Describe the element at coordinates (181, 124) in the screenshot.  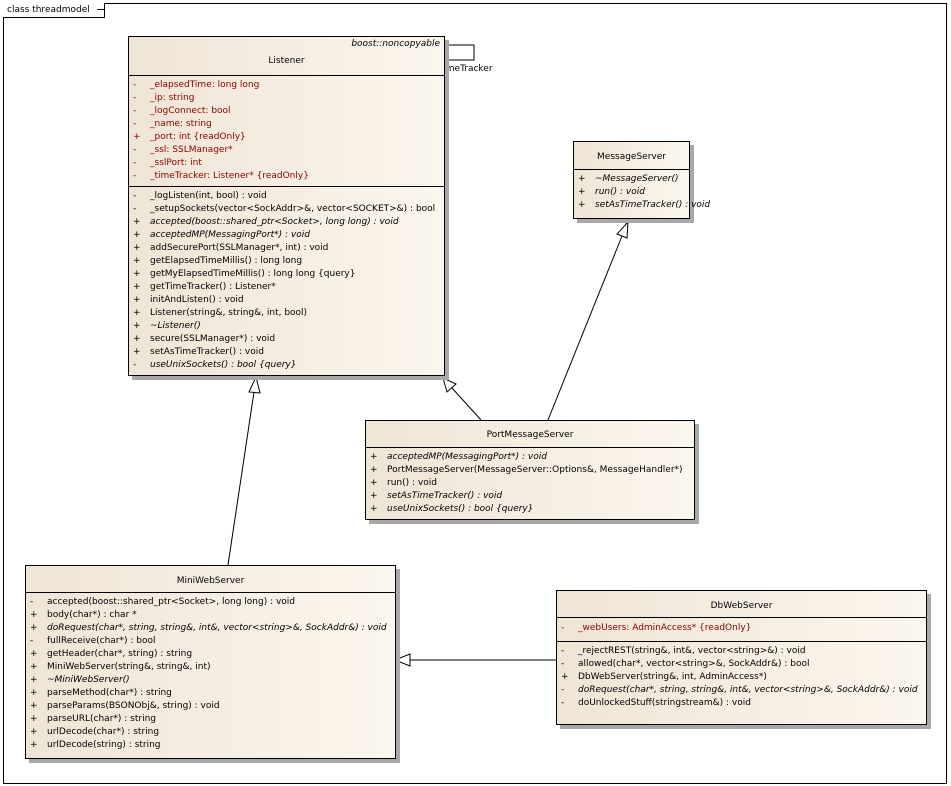
I see `attribute-text: _name: string` at that location.